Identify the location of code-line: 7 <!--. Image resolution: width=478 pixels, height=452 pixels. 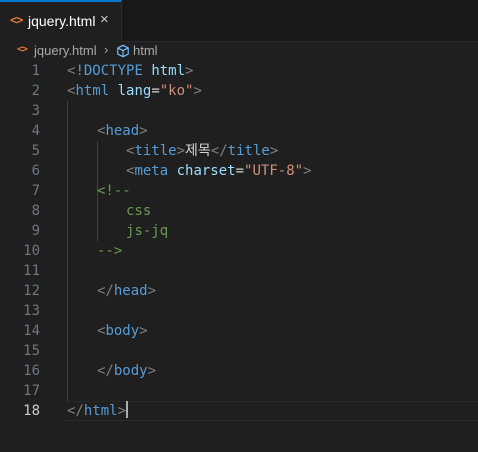
(239, 191).